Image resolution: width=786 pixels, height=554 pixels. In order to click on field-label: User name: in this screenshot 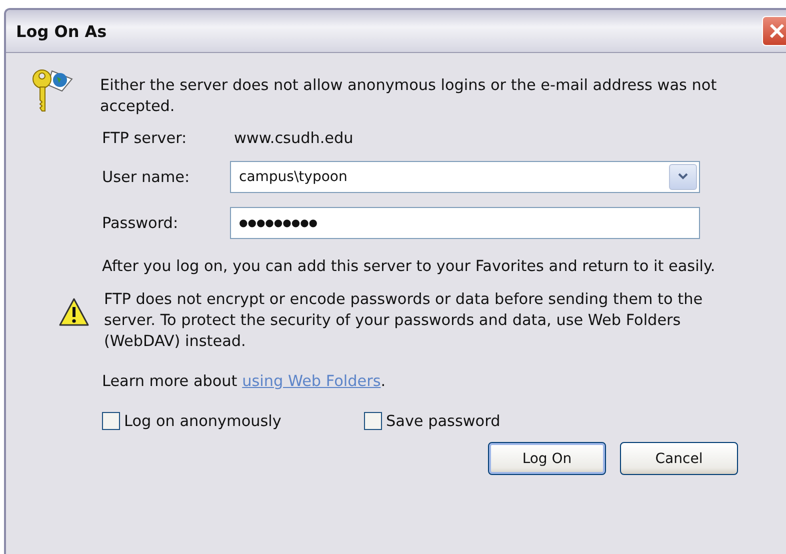, I will do `click(146, 177)`.